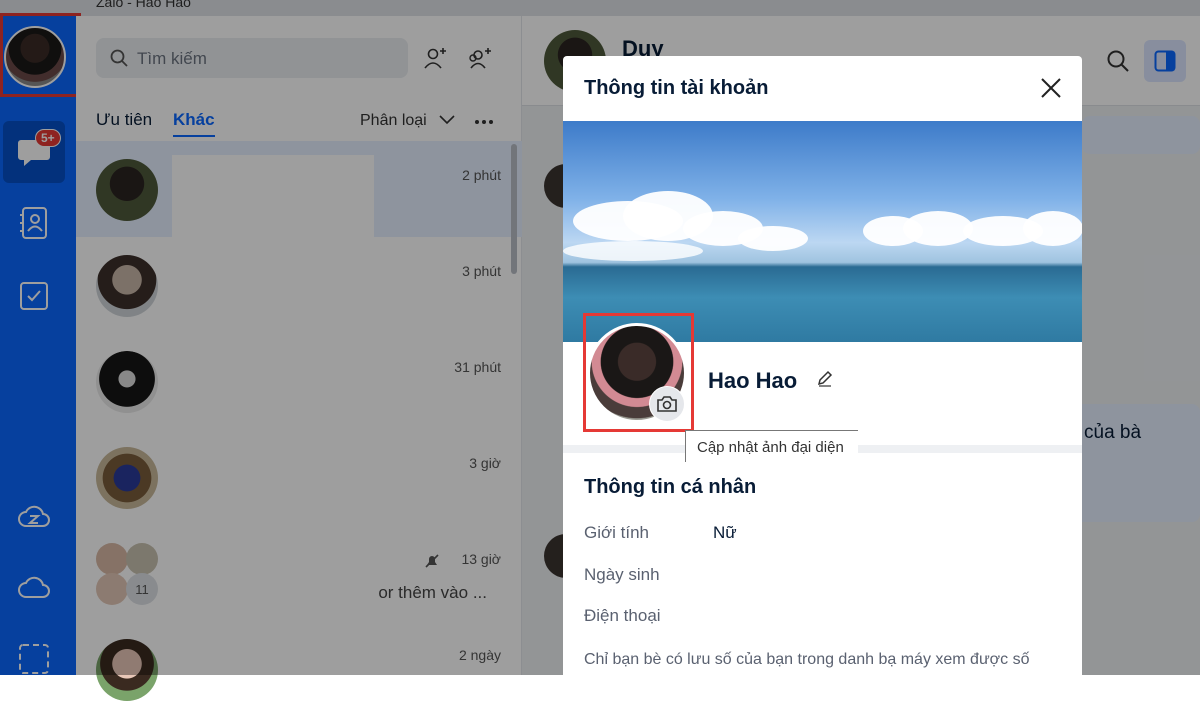 The image size is (1200, 717). What do you see at coordinates (622, 574) in the screenshot?
I see `birthday-label: Ngày sinh` at bounding box center [622, 574].